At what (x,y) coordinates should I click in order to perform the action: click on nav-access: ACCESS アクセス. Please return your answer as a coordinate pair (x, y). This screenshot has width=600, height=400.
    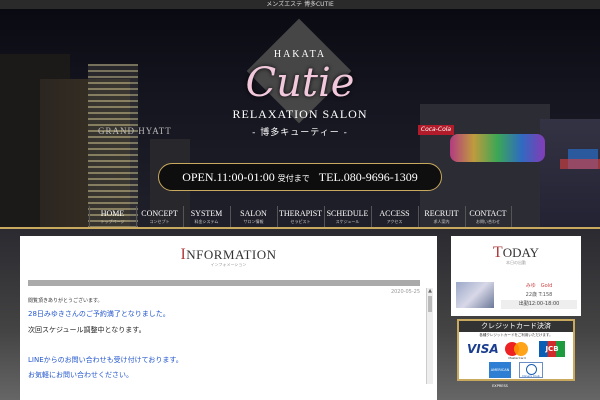
    Looking at the image, I should click on (394, 216).